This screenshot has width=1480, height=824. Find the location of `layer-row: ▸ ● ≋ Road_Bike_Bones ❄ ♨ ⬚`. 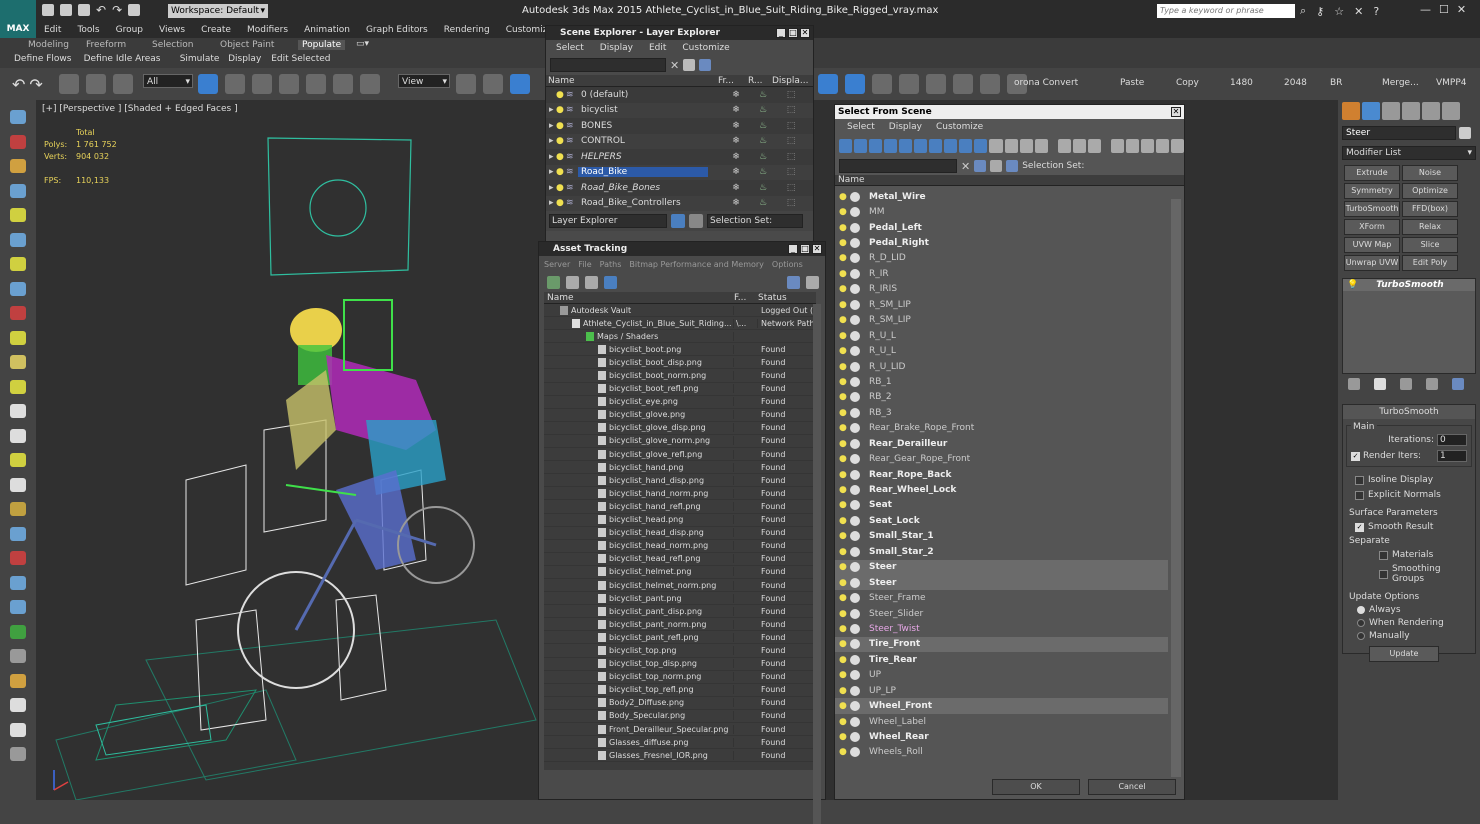

layer-row: ▸ ● ≋ Road_Bike_Bones ❄ ♨ ⬚ is located at coordinates (679, 188).